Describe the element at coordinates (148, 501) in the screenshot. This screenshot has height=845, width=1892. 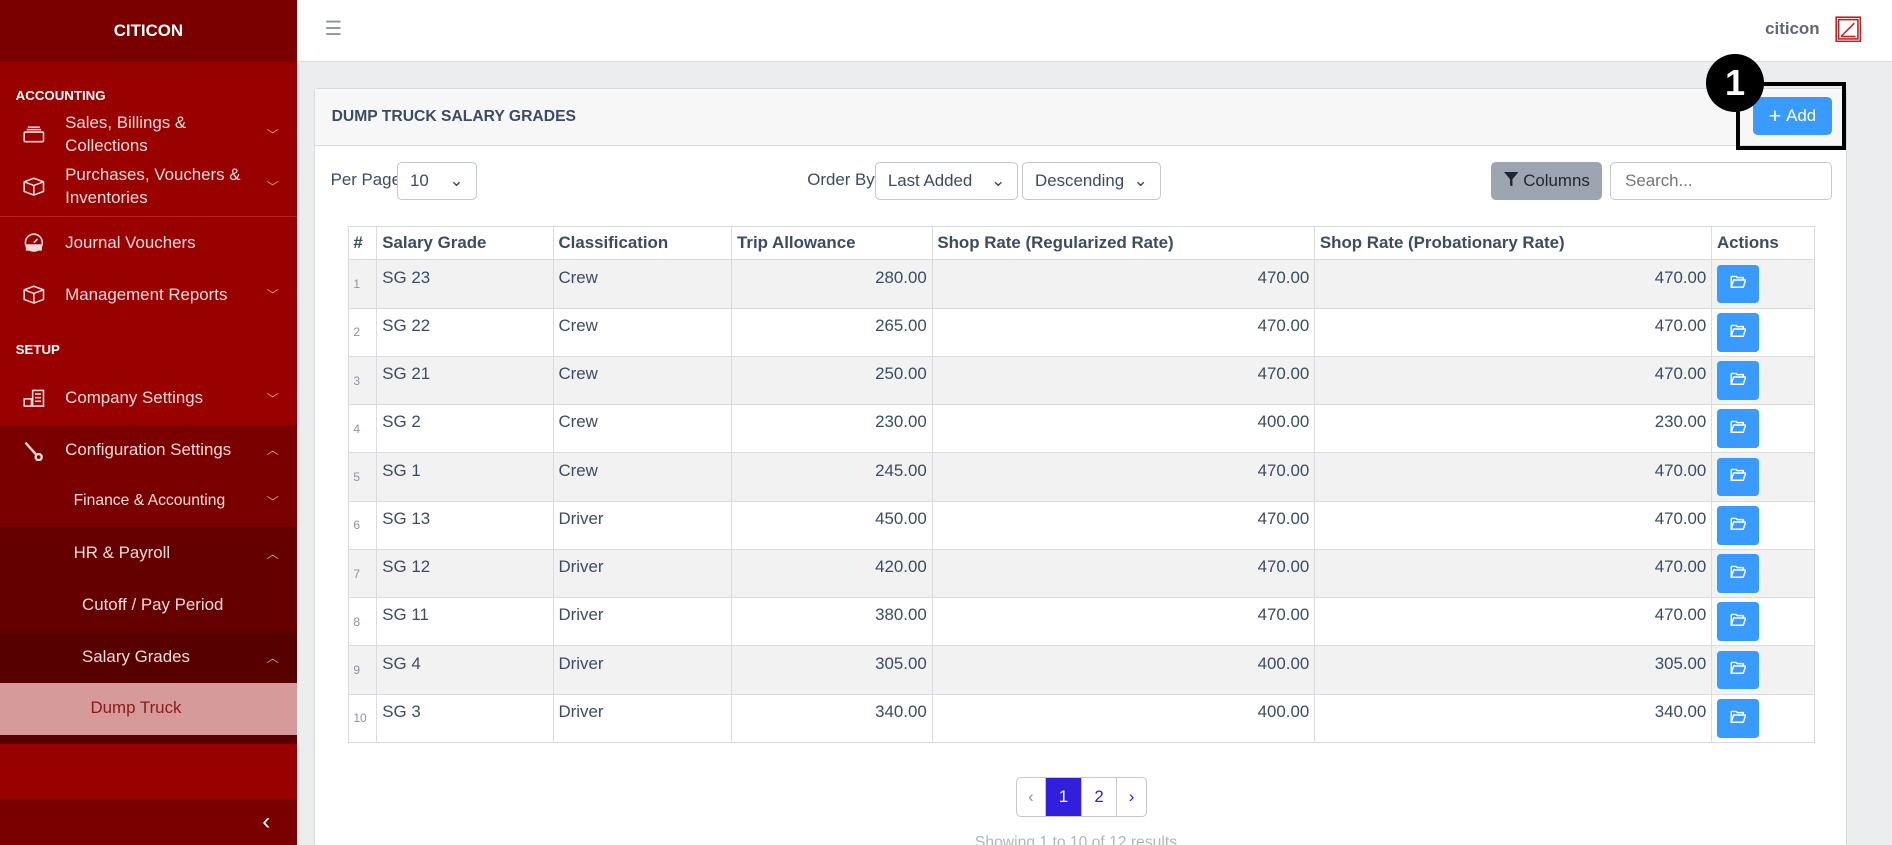
I see `sidebar-item-finance-accounting: Finance & Accounting ﹀` at that location.